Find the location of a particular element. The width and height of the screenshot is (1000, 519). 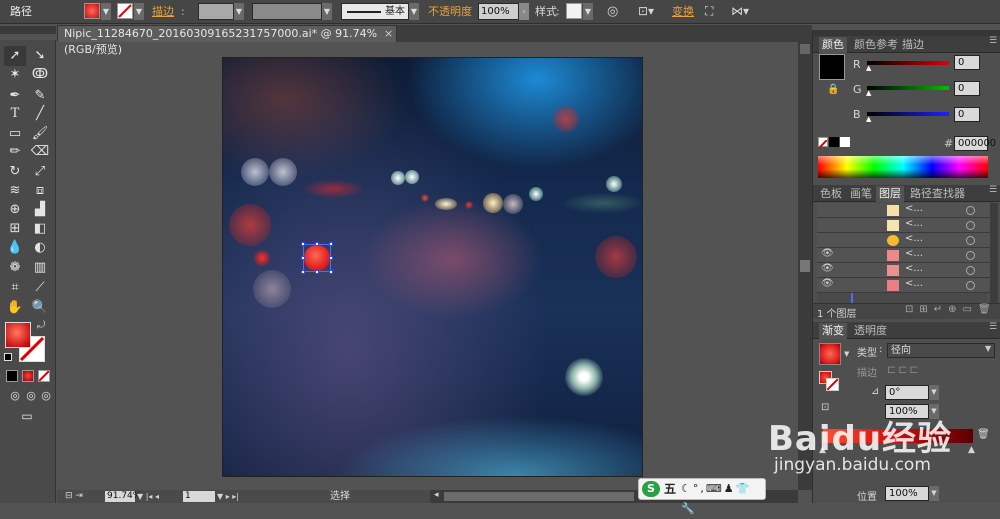

selection-tool-icon: ➚ is located at coordinates (15, 56).